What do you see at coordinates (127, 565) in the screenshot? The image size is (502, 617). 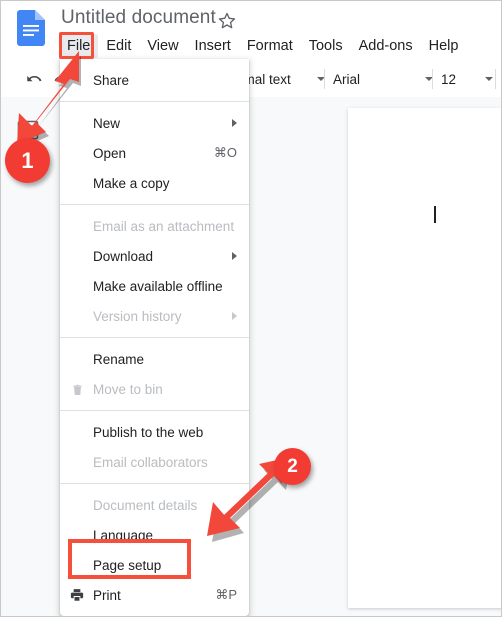 I see `menuitem-label: Page setup` at bounding box center [127, 565].